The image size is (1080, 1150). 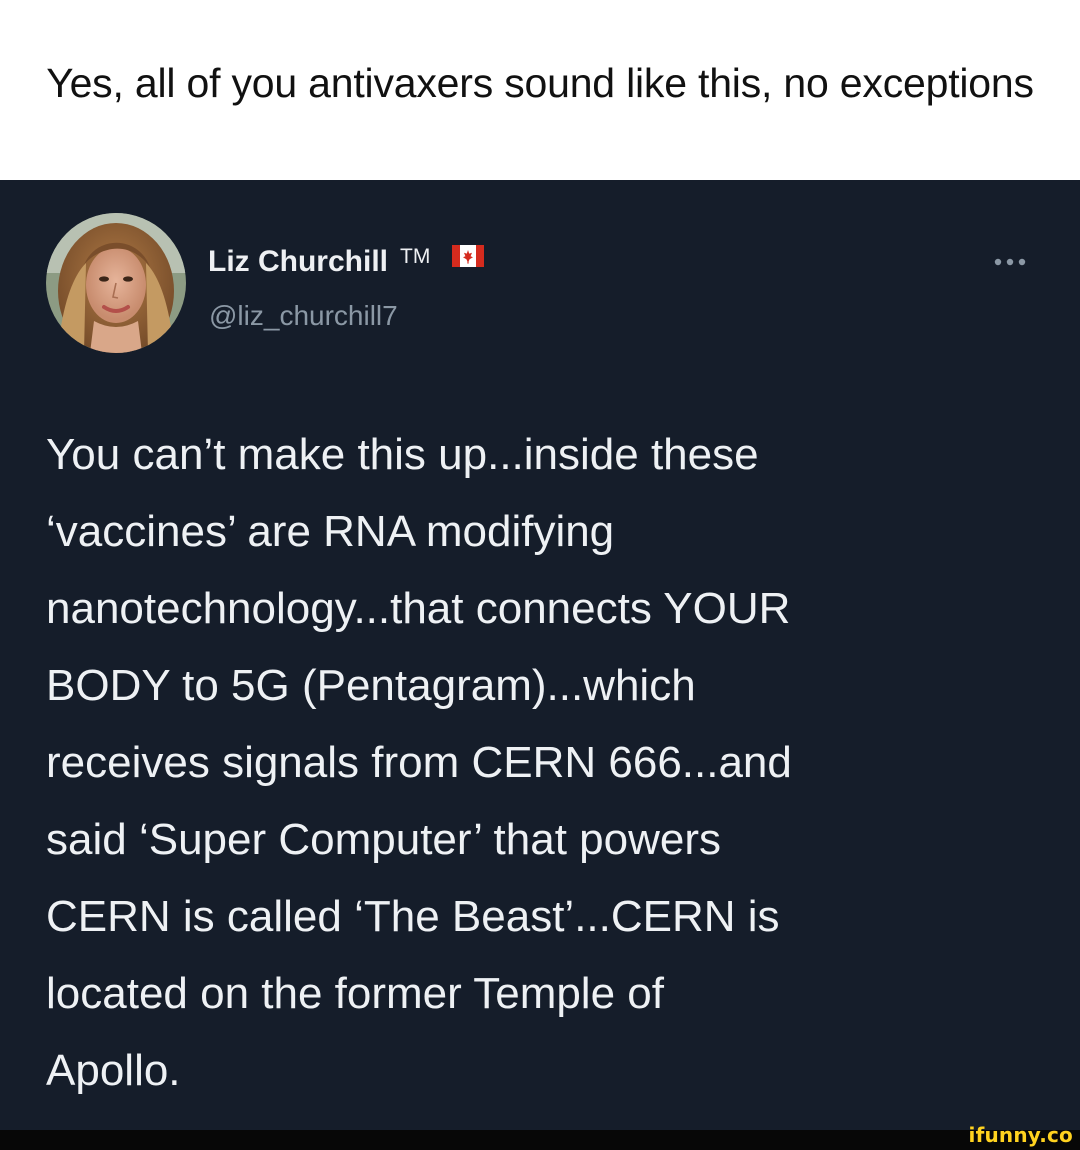 What do you see at coordinates (413, 916) in the screenshot?
I see `tweet-text-line: CERN is called ‘The Beast’...CERN is` at bounding box center [413, 916].